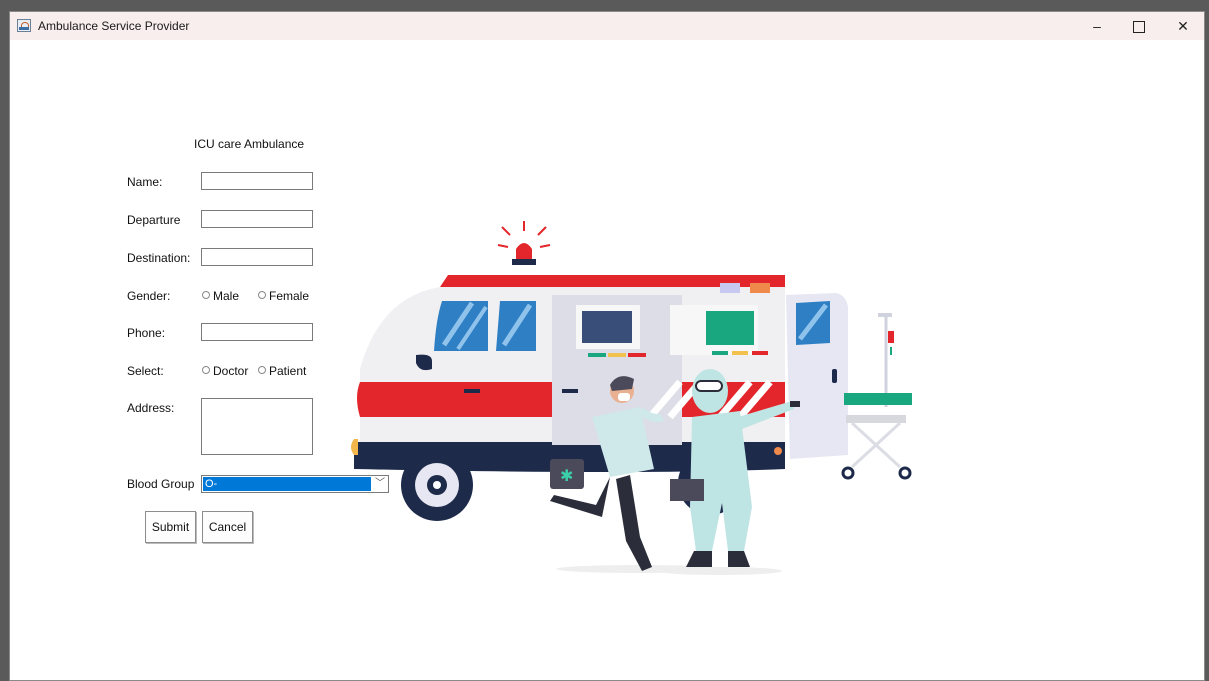  I want to click on address-label: Address:, so click(151, 408).